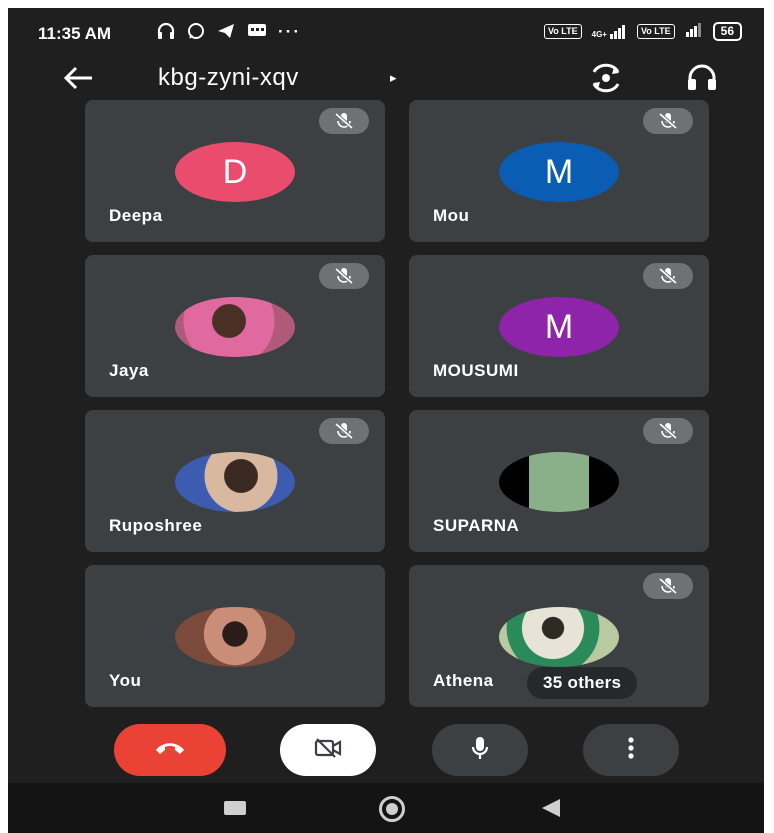  I want to click on signal-icon, so click(694, 31).